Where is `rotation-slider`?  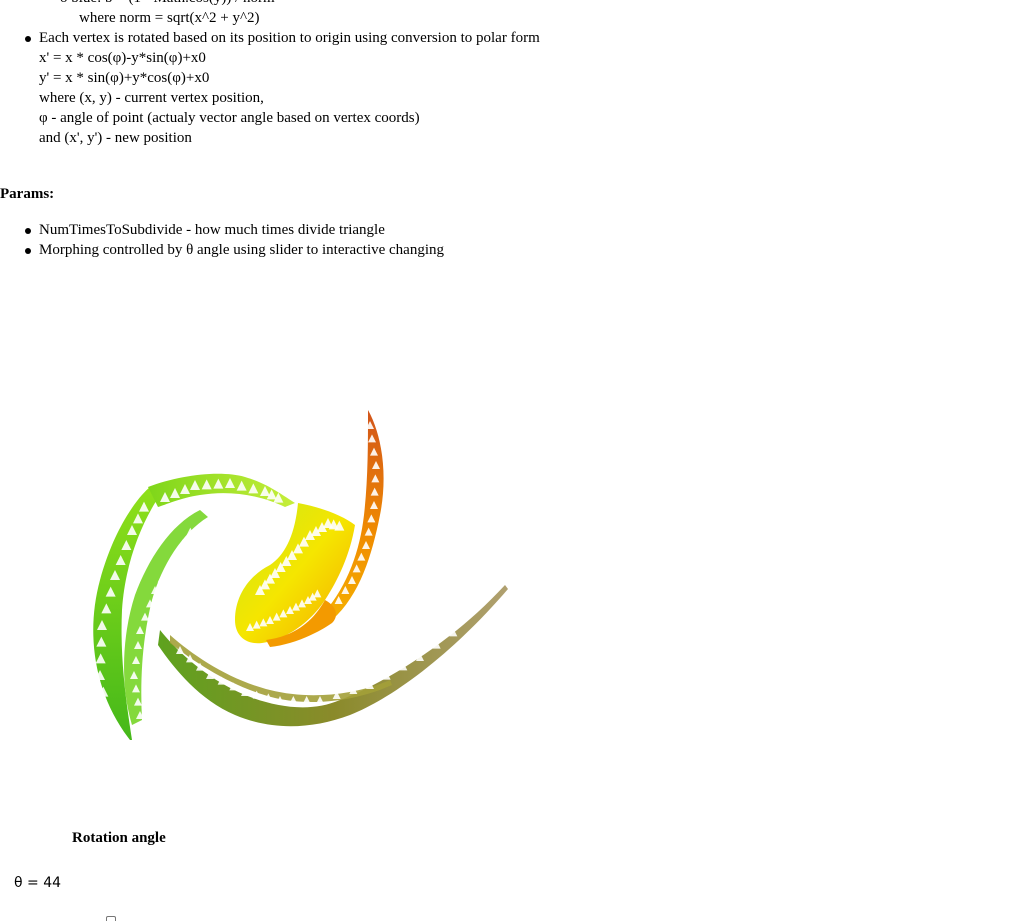
rotation-slider is located at coordinates (111, 918).